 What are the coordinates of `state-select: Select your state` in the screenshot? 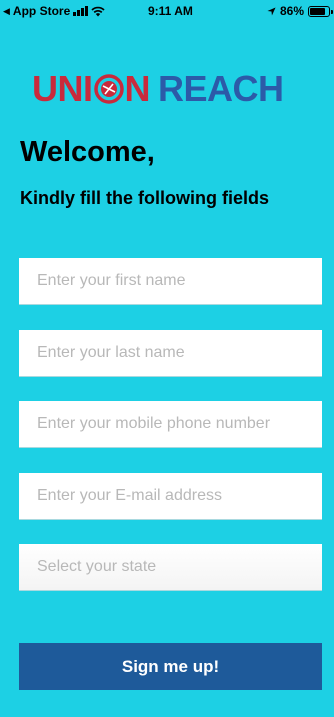 It's located at (170, 567).